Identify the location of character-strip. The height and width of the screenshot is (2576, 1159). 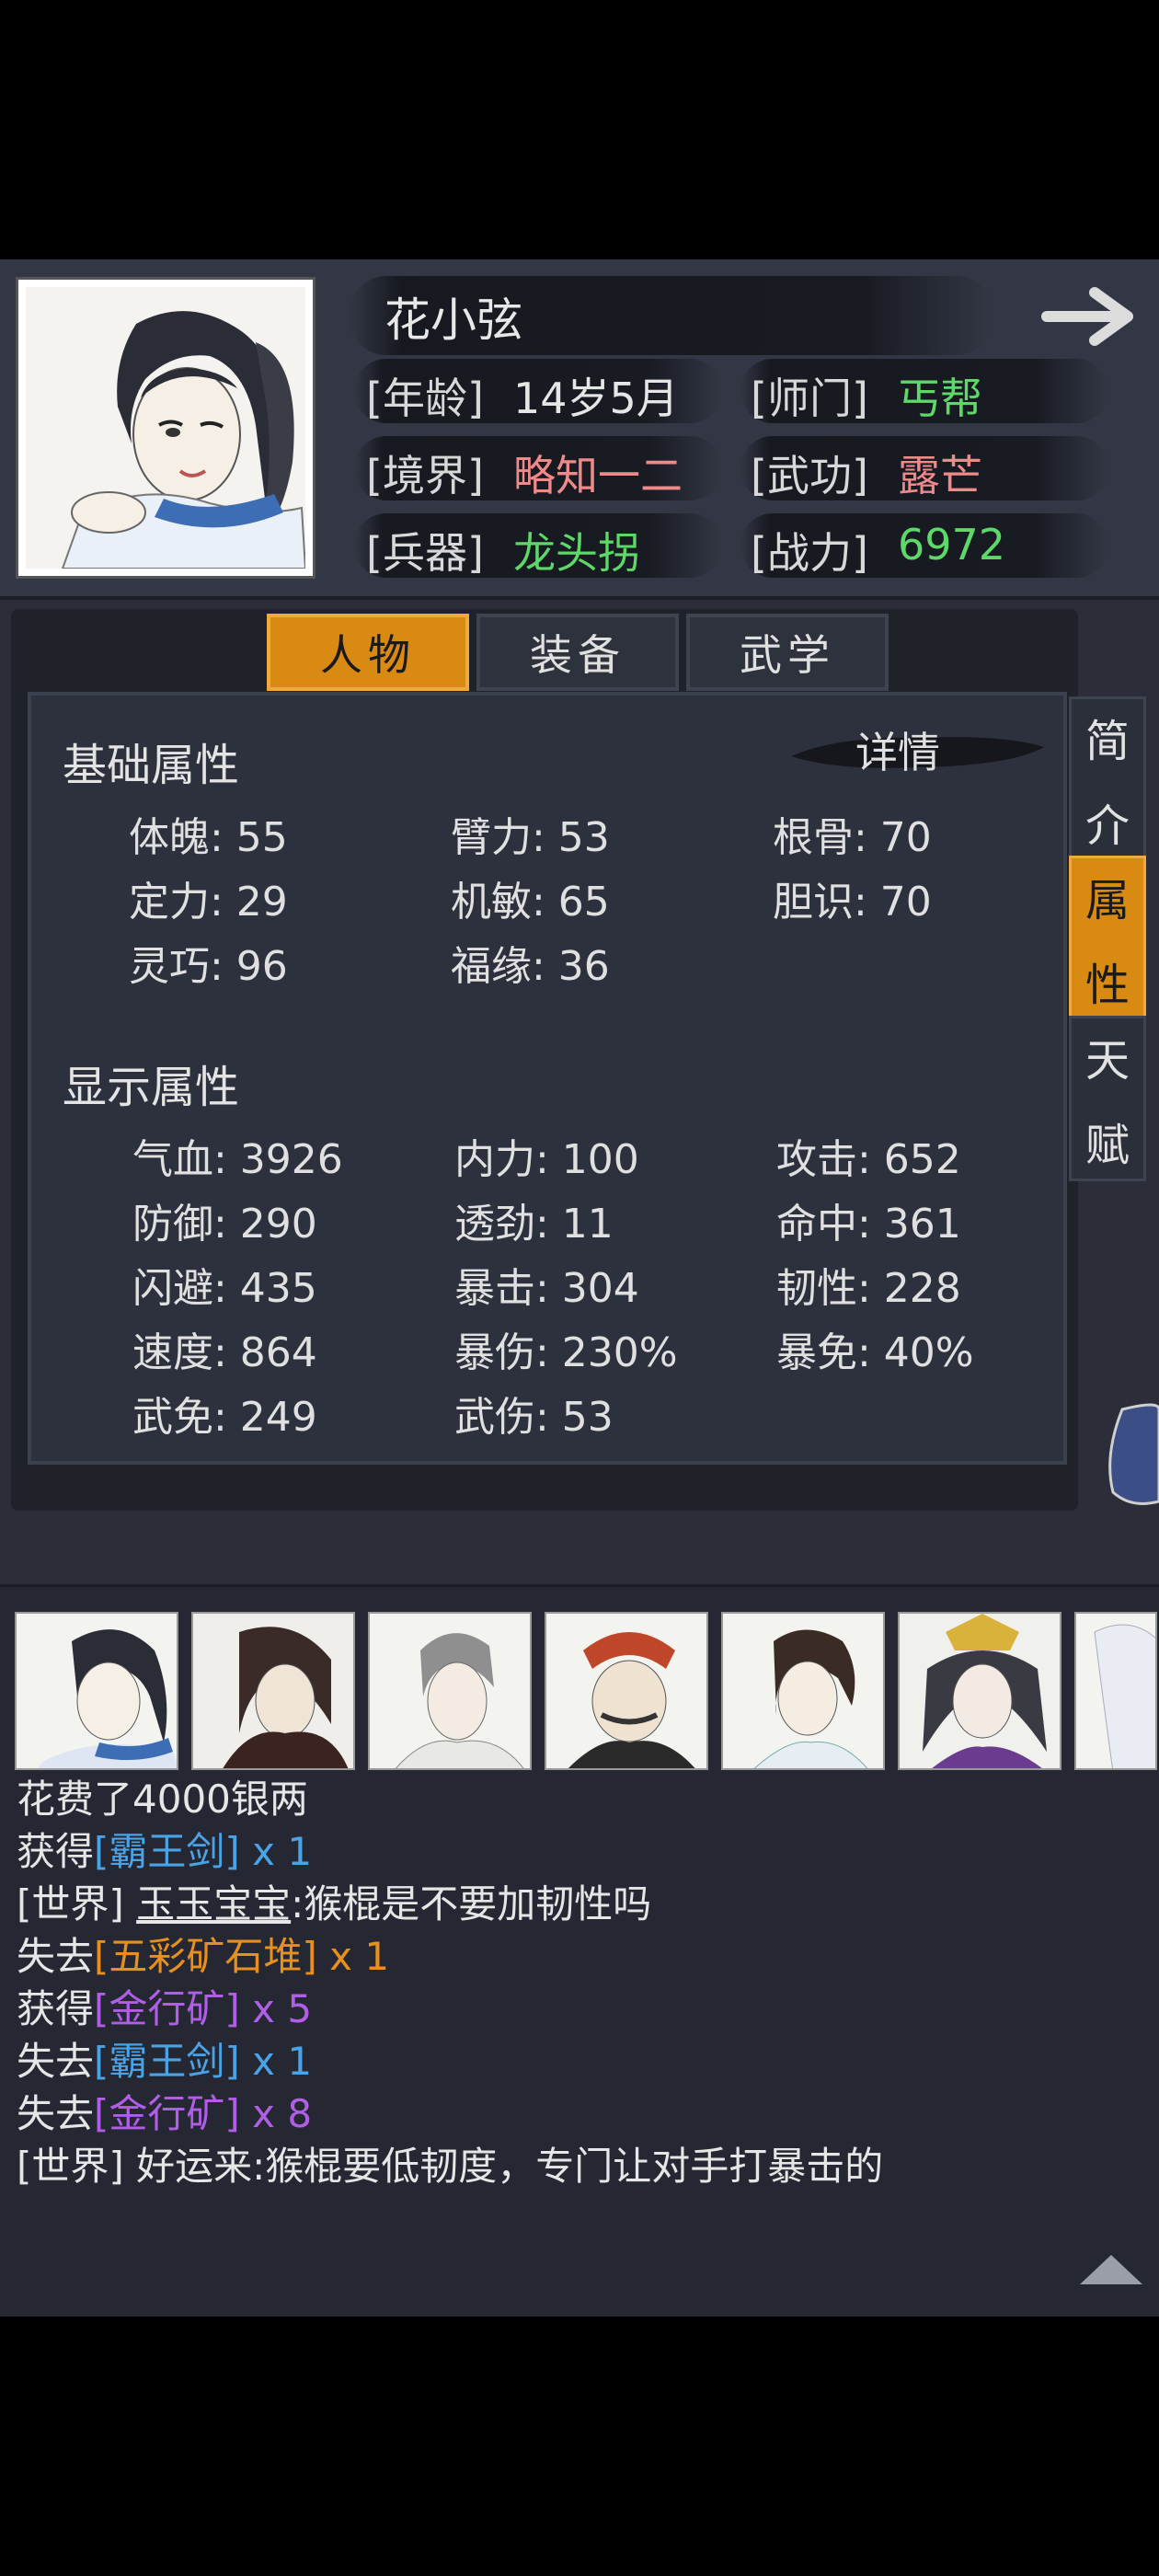
(586, 1691).